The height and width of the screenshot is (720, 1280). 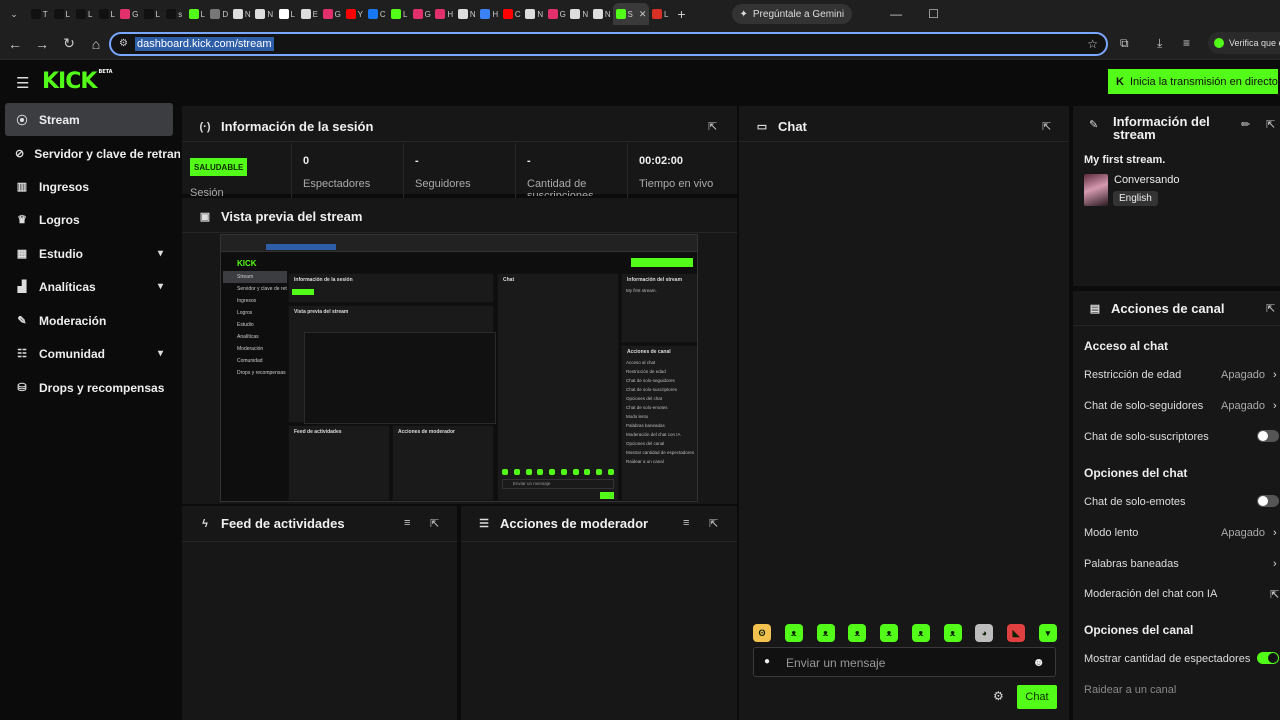 I want to click on go-live-button: K Inicia la transmisión en directo, so click(x=1193, y=81).